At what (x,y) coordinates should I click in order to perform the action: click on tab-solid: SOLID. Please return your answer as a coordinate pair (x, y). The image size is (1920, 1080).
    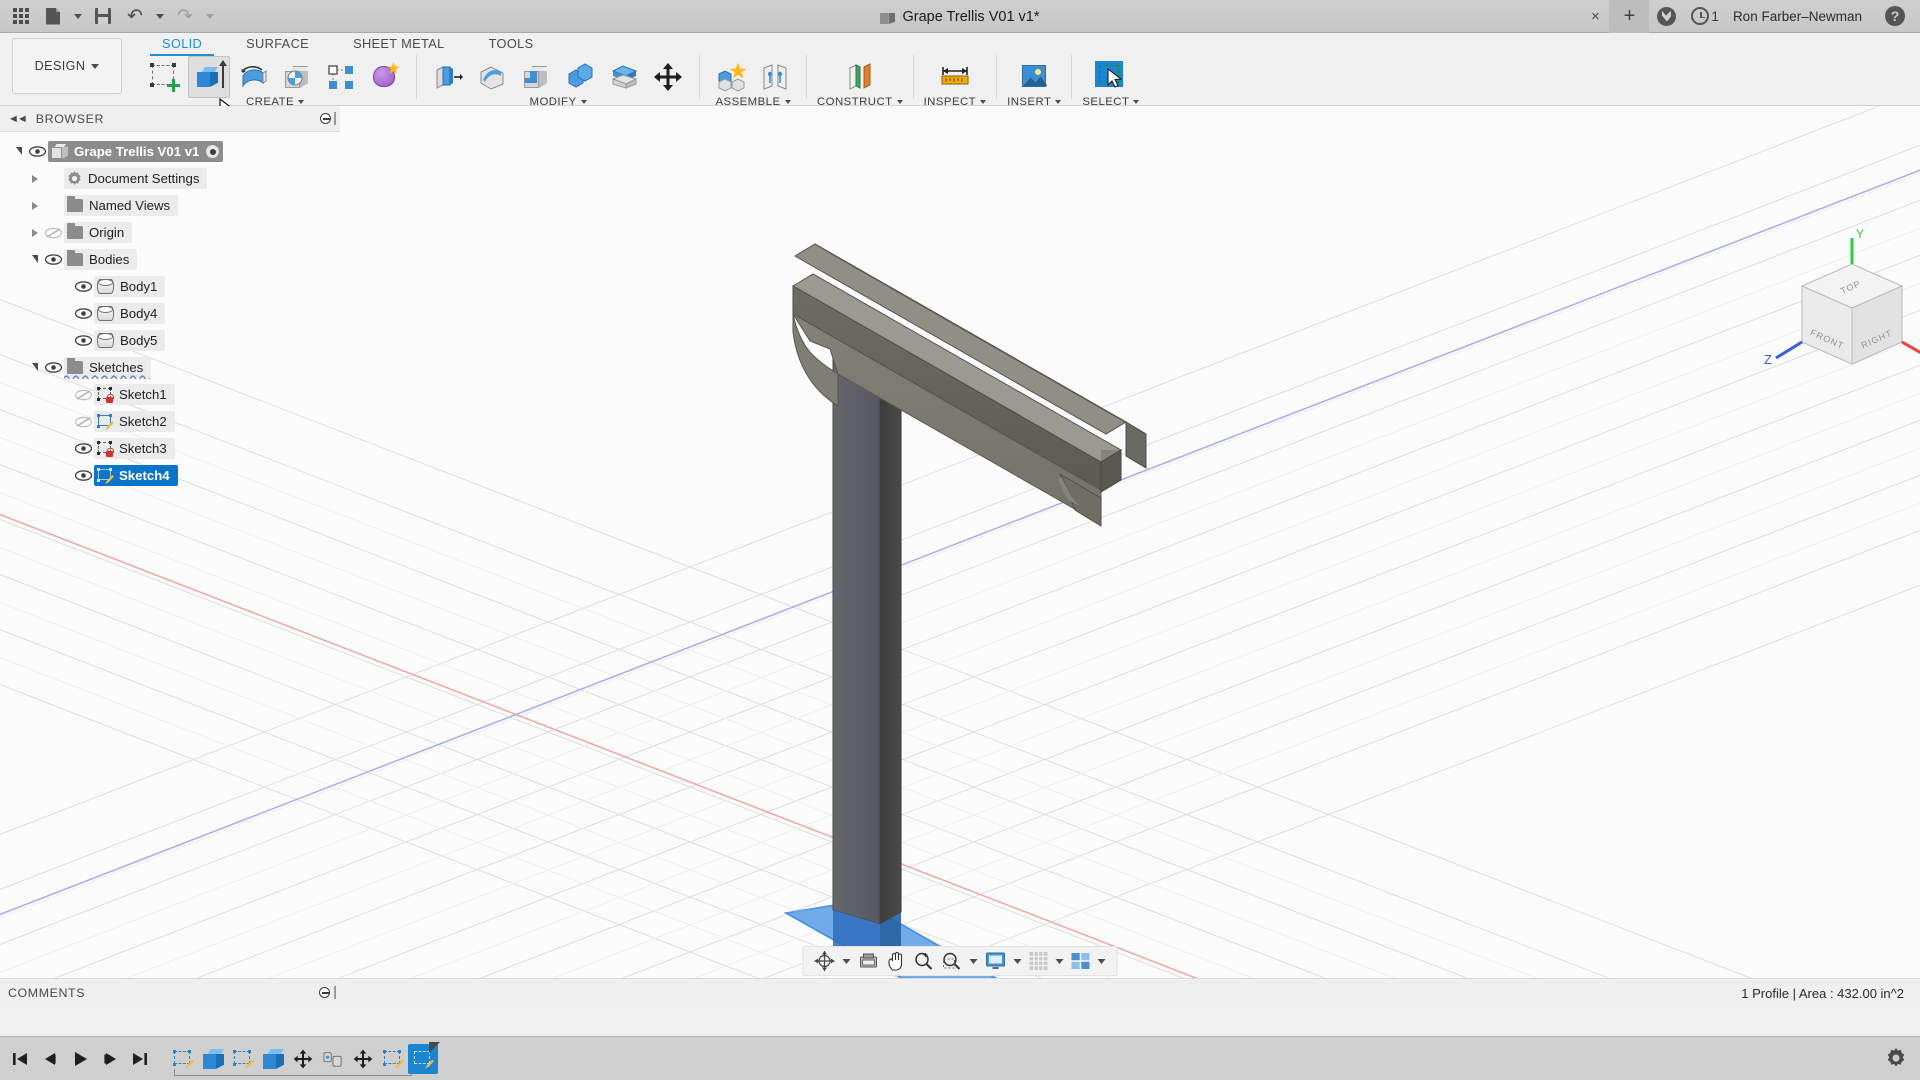
    Looking at the image, I should click on (182, 44).